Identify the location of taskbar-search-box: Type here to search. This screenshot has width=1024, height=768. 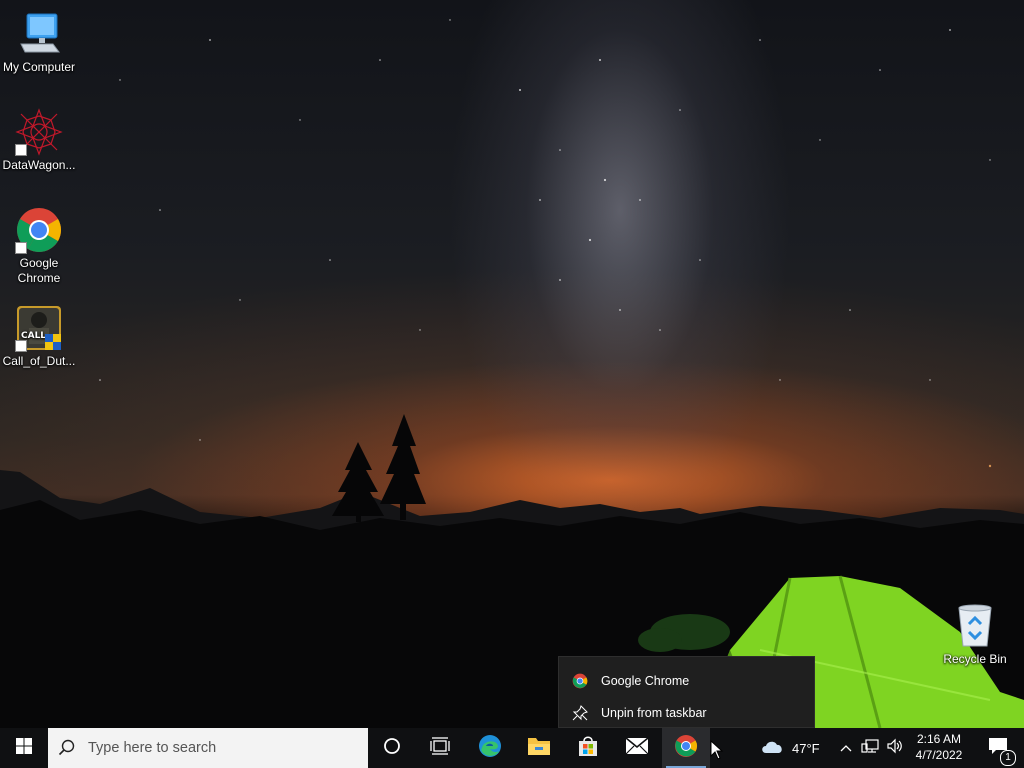
(208, 748).